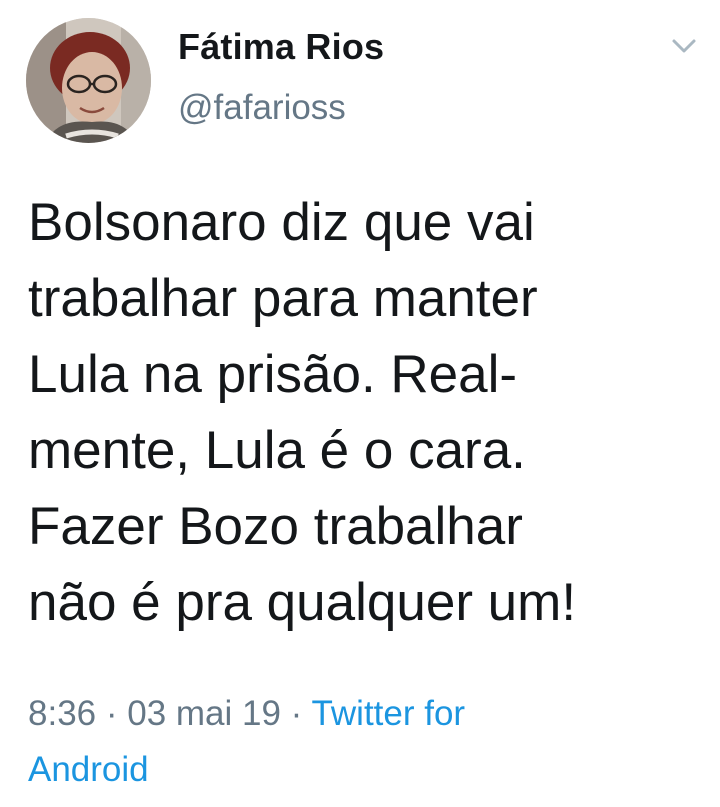 The height and width of the screenshot is (807, 720). What do you see at coordinates (277, 450) in the screenshot?
I see `tweet-text-line: mente, Lula é o cara.` at bounding box center [277, 450].